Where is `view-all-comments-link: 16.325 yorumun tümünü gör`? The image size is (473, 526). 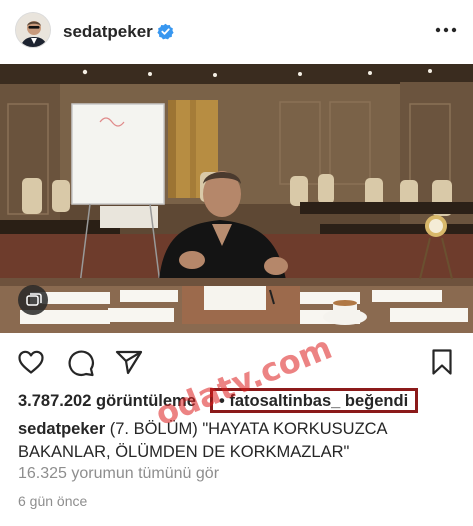 view-all-comments-link: 16.325 yorumun tümünü gör is located at coordinates (118, 474).